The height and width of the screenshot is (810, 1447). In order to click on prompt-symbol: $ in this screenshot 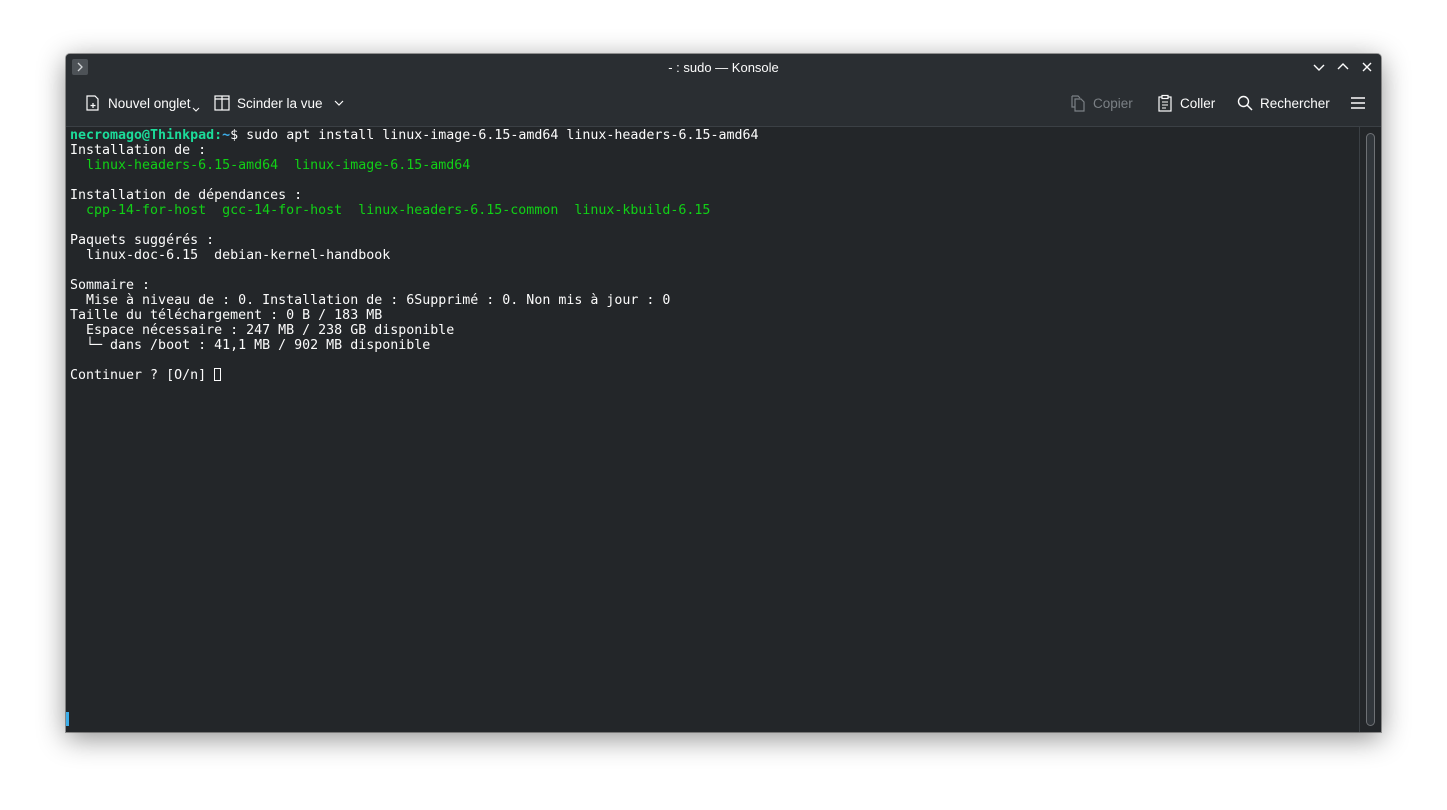, I will do `click(234, 135)`.